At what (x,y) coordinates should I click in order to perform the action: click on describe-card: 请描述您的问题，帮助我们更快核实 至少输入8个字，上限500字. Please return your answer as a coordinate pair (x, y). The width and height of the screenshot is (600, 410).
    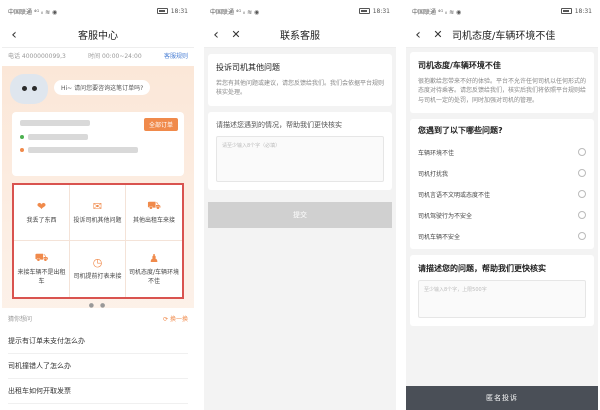
    Looking at the image, I should click on (502, 290).